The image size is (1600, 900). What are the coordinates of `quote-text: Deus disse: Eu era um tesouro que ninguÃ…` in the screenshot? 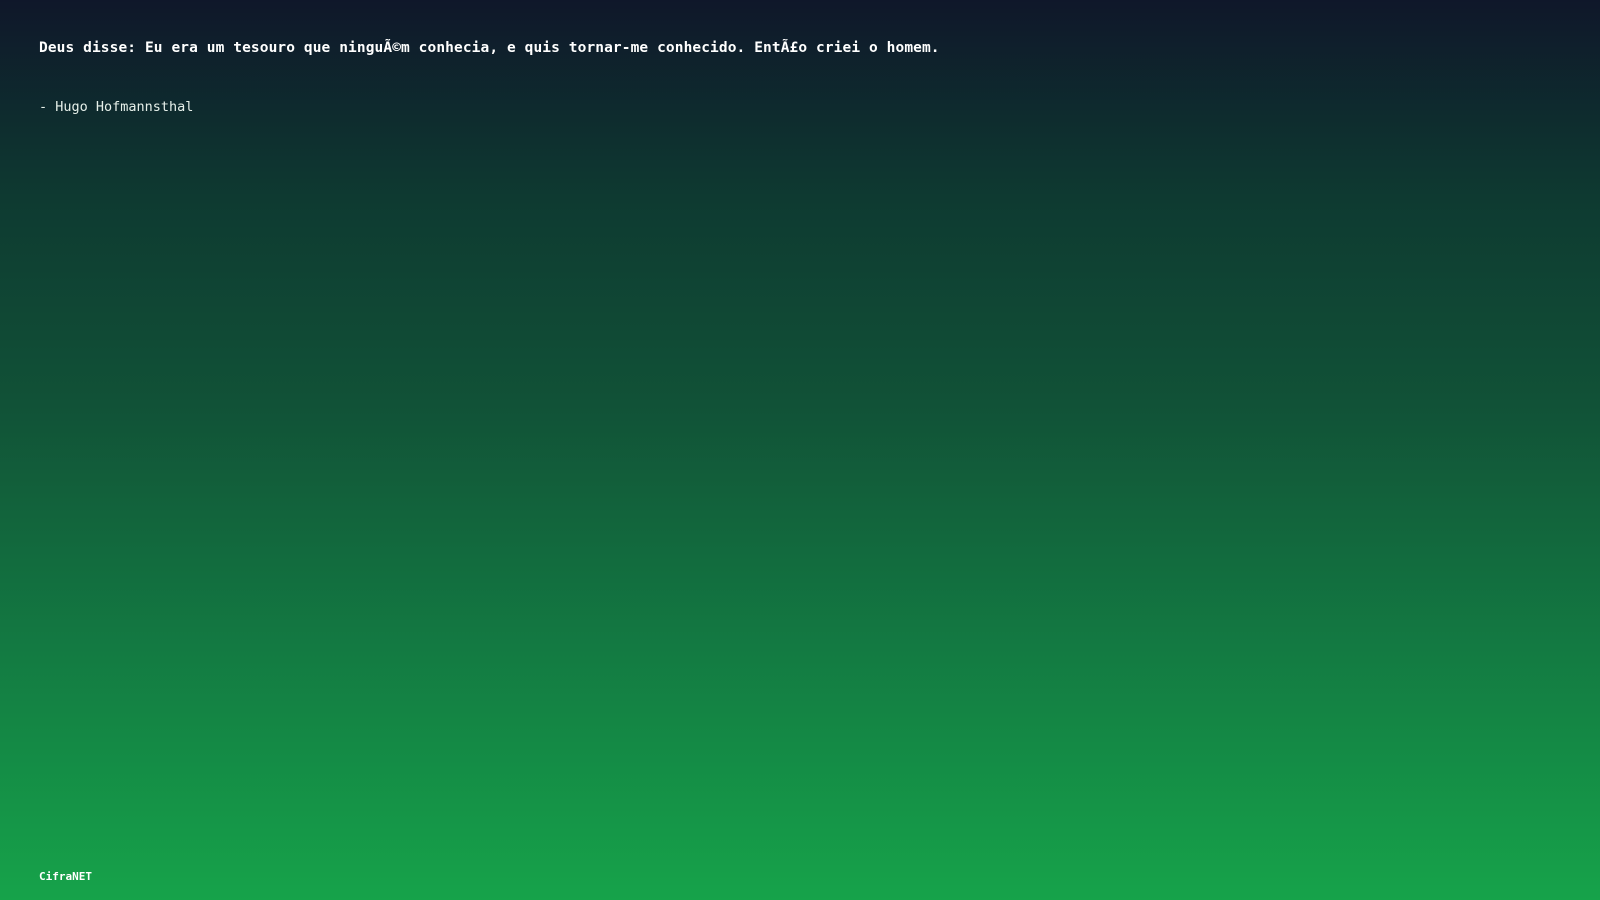 It's located at (489, 48).